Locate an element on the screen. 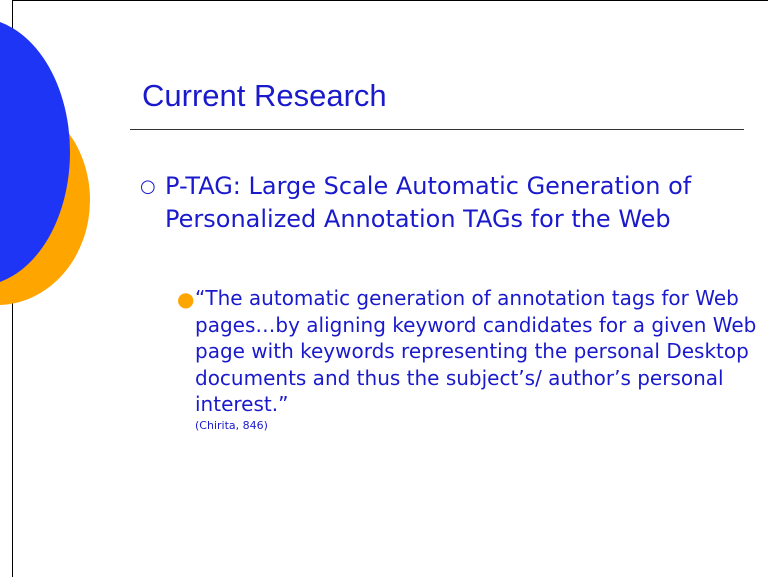  citation: (Chirita, 846) is located at coordinates (231, 425).